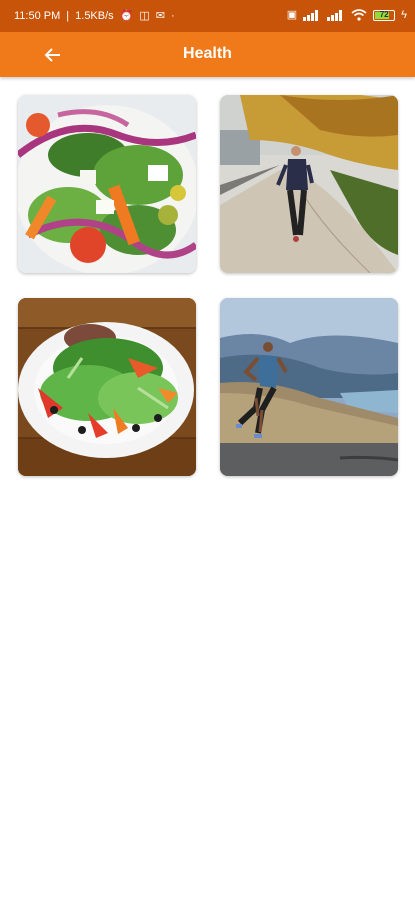 This screenshot has width=415, height=900. Describe the element at coordinates (126, 16) in the screenshot. I see `alarm-icon: ⏰` at that location.